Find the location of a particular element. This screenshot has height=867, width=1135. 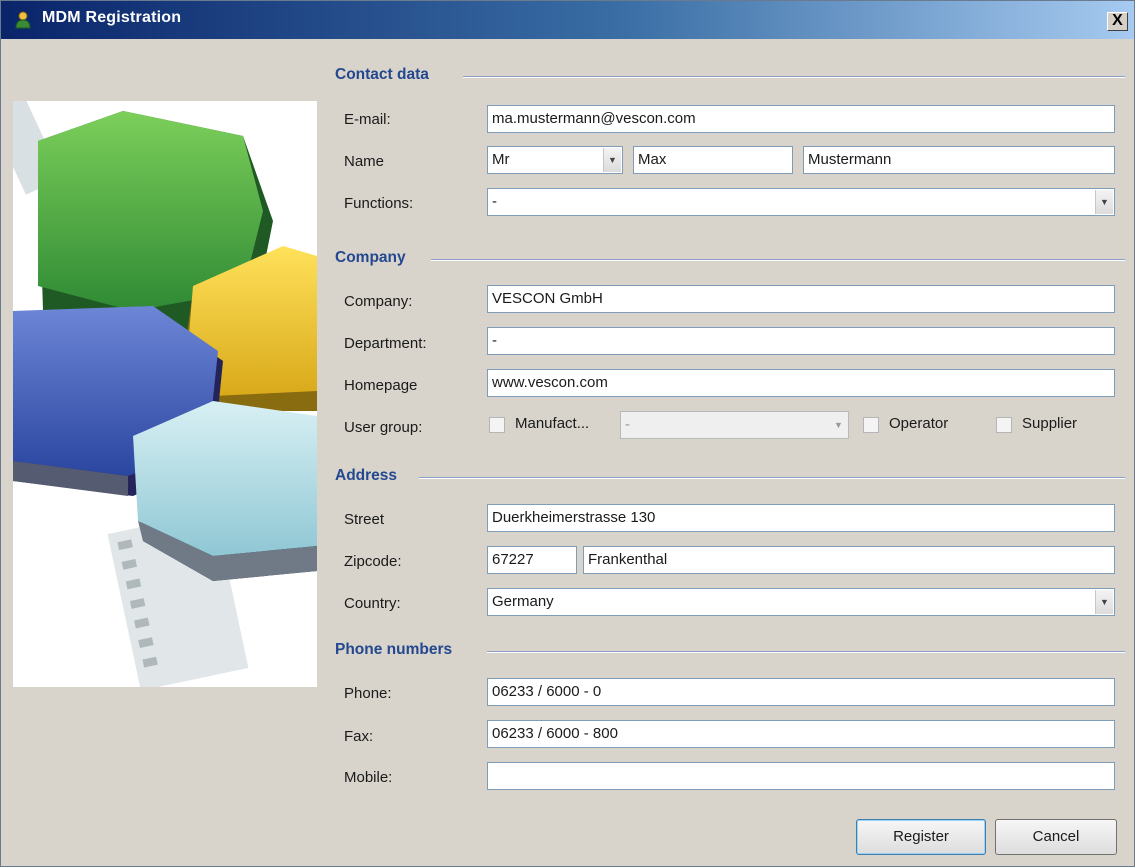

email-field: ma.mustermann@vescon.com is located at coordinates (801, 119).